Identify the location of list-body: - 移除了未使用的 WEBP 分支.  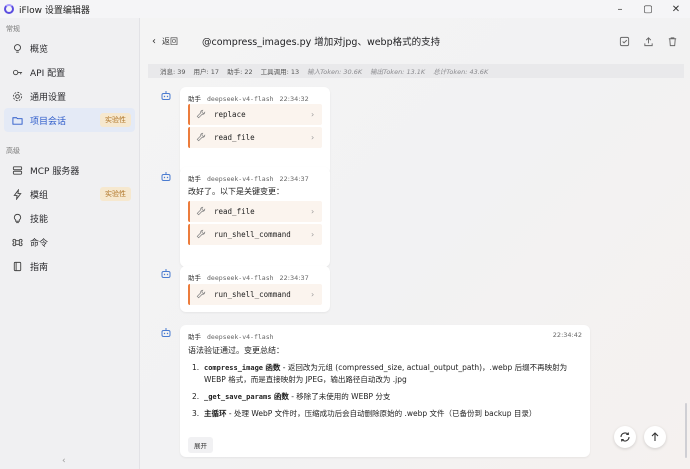
(339, 396).